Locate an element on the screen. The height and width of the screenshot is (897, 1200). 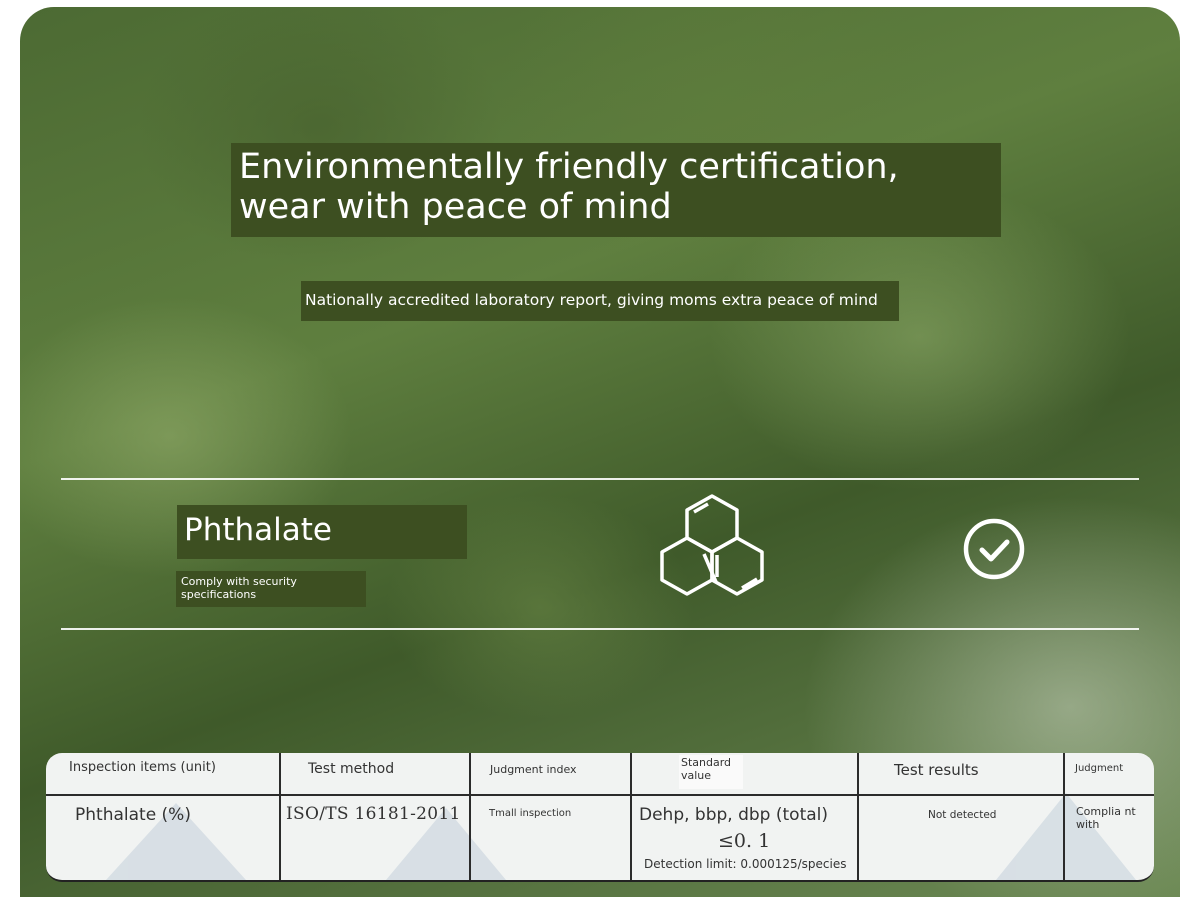
column-header: Judgment is located at coordinates (1099, 768).